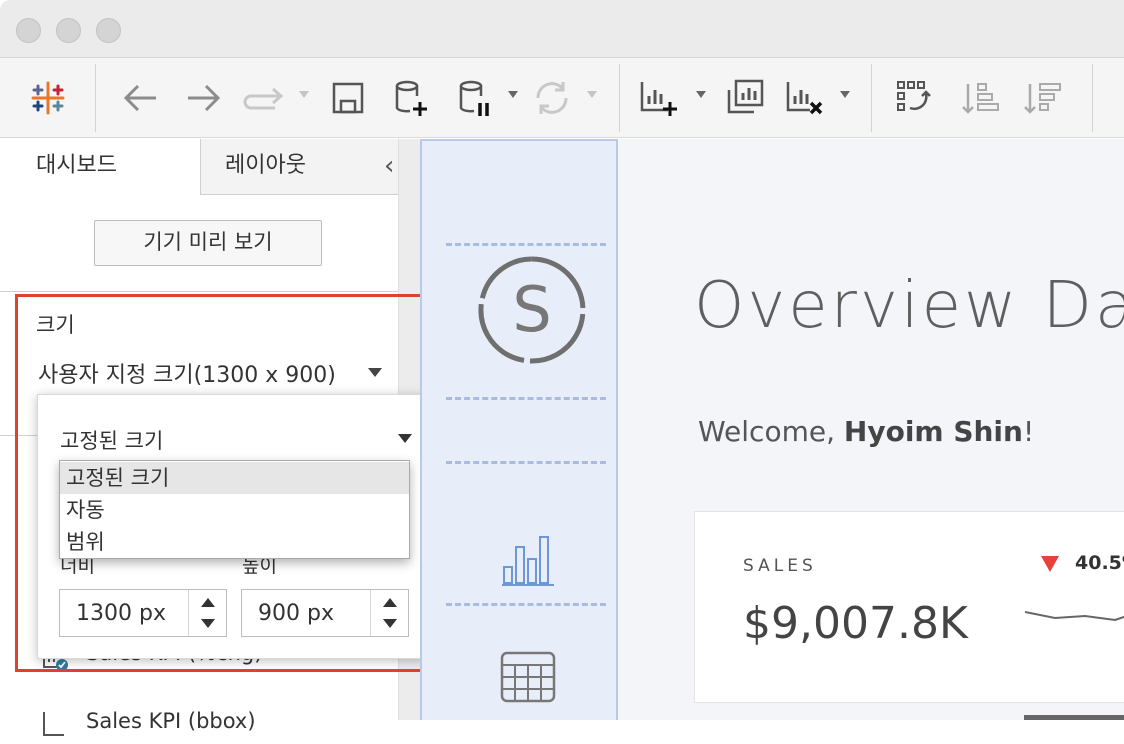  I want to click on close-window-button, so click(28, 30).